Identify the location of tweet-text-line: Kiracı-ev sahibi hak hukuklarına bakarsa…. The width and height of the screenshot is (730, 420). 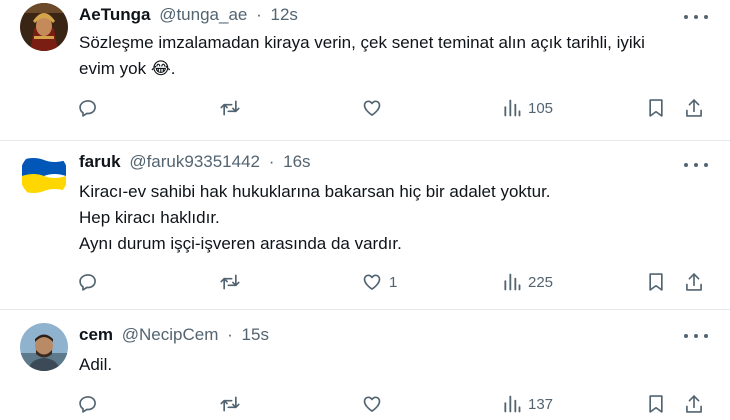
(315, 191).